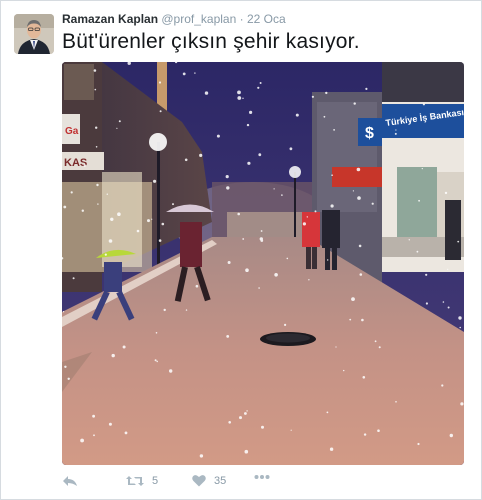 This screenshot has width=482, height=500. What do you see at coordinates (209, 480) in the screenshot?
I see `like-button: 35` at bounding box center [209, 480].